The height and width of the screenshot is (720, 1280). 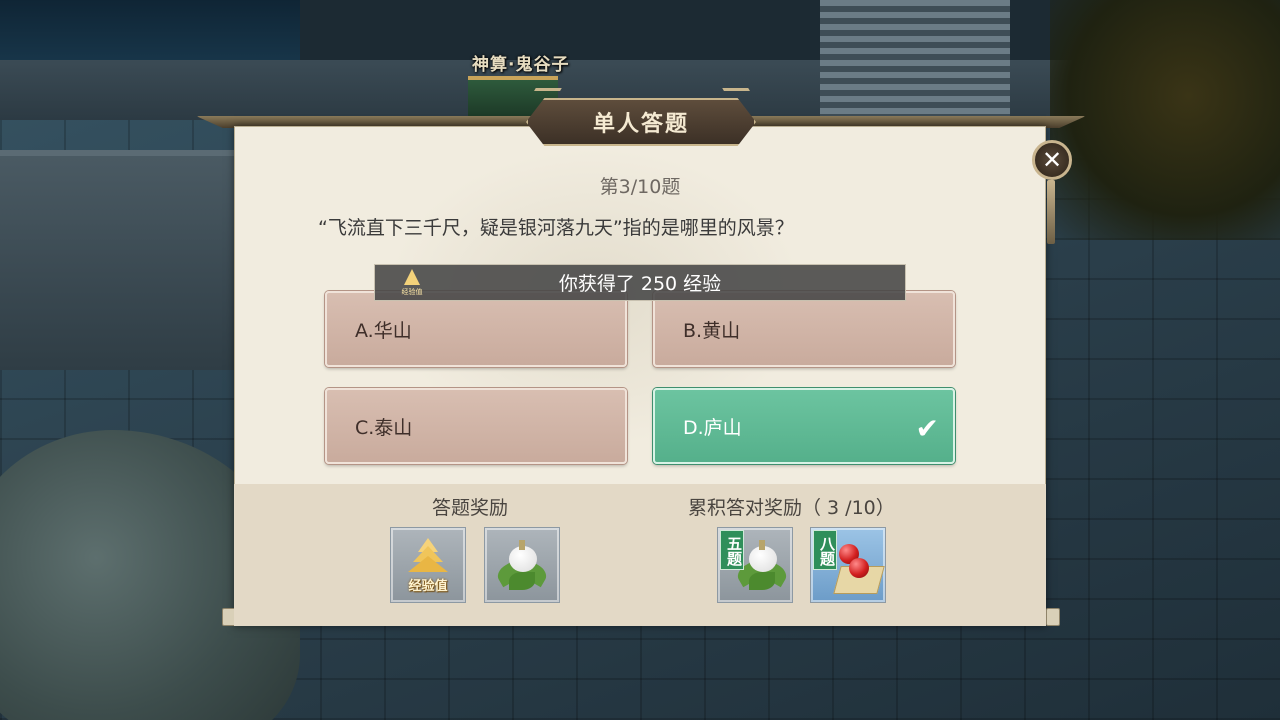 I want to click on exp-gain-toast: 经验值 你获得了 250 经验, so click(x=640, y=282).